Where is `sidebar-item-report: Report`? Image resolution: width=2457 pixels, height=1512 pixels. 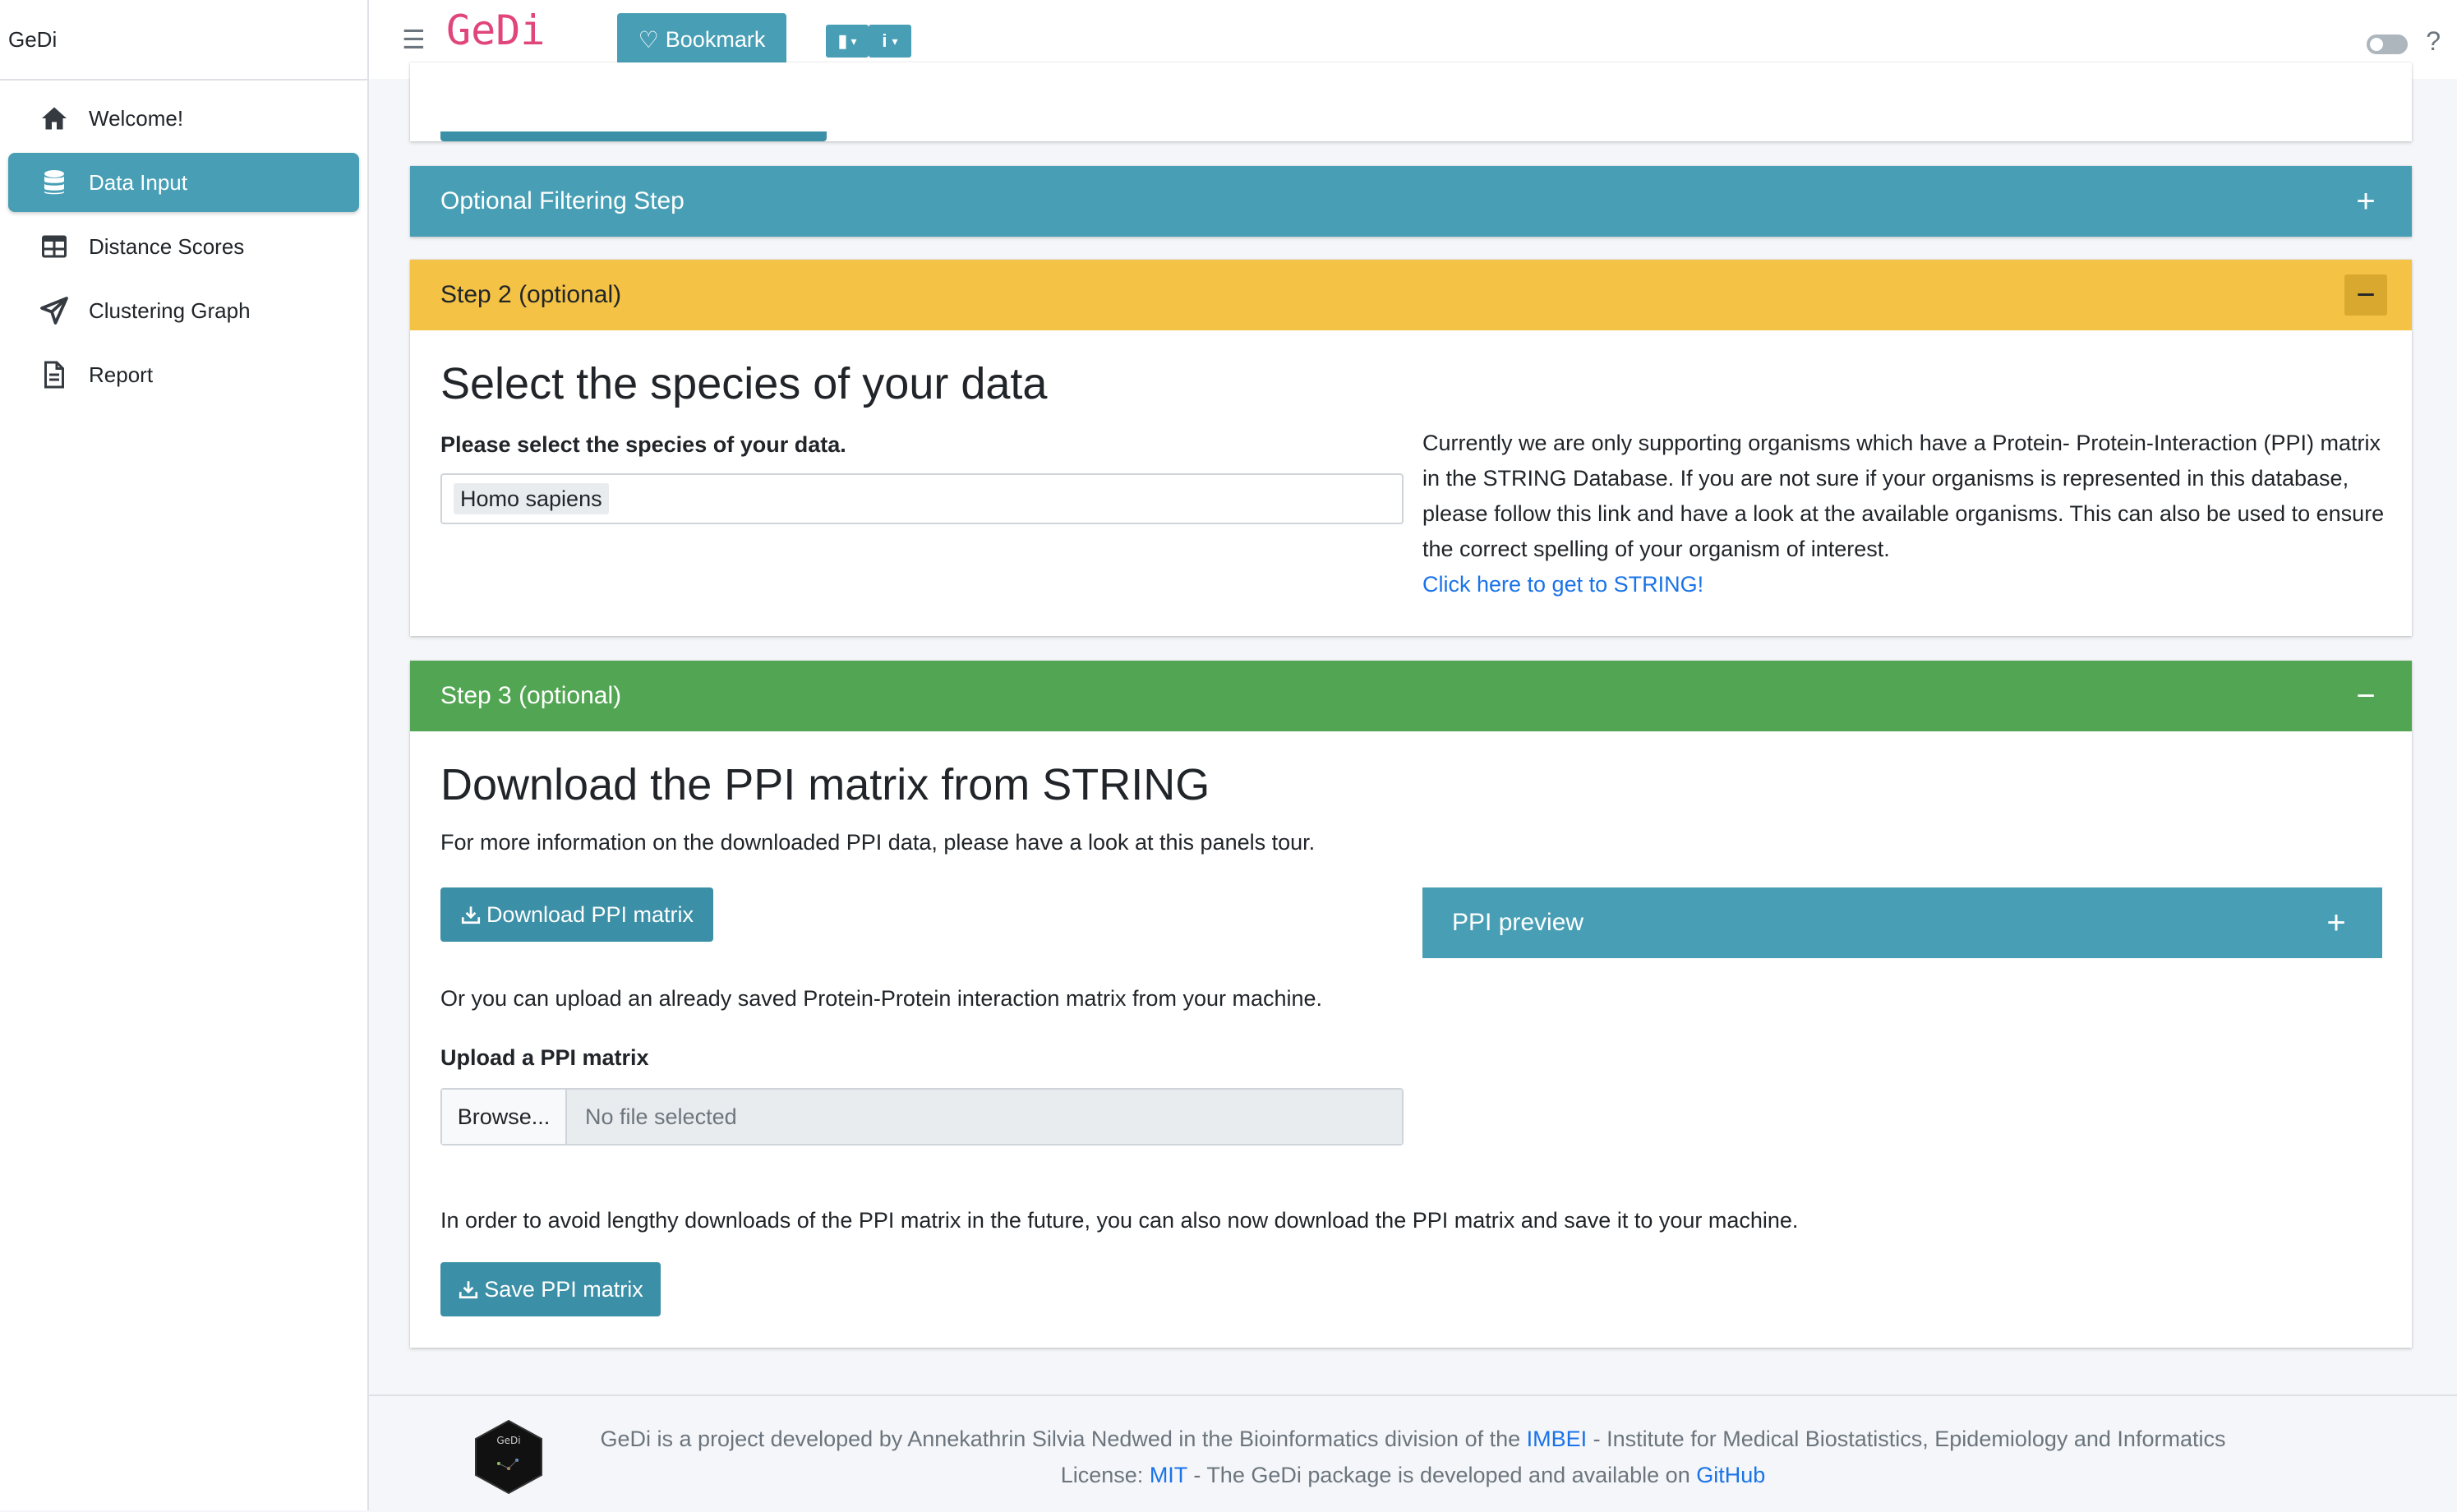 sidebar-item-report: Report is located at coordinates (183, 375).